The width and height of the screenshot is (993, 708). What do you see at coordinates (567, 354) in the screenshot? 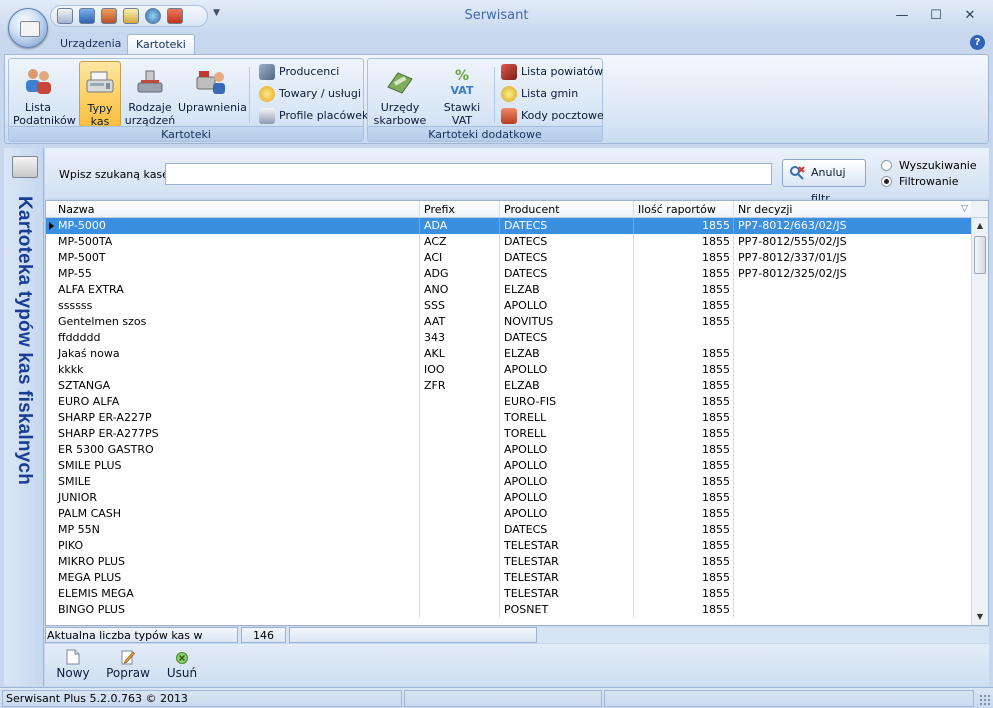
I see `cell-producent: ELZAB` at bounding box center [567, 354].